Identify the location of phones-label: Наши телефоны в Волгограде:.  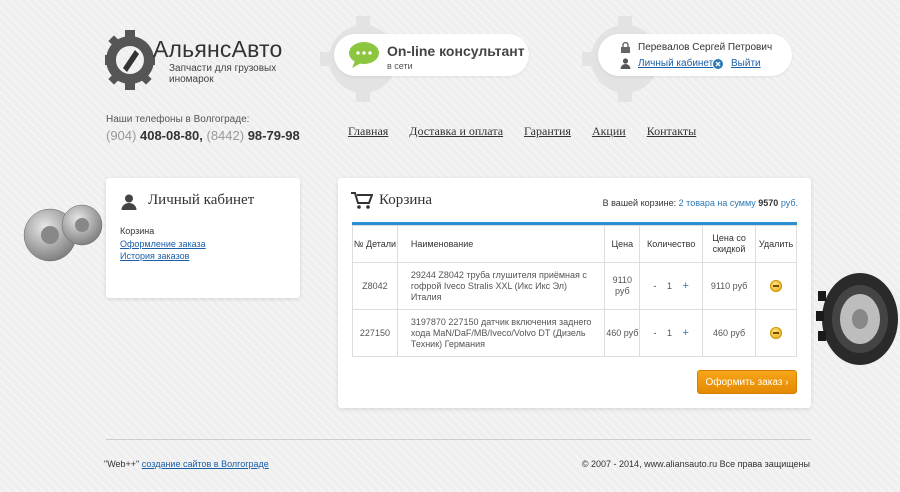
(178, 119).